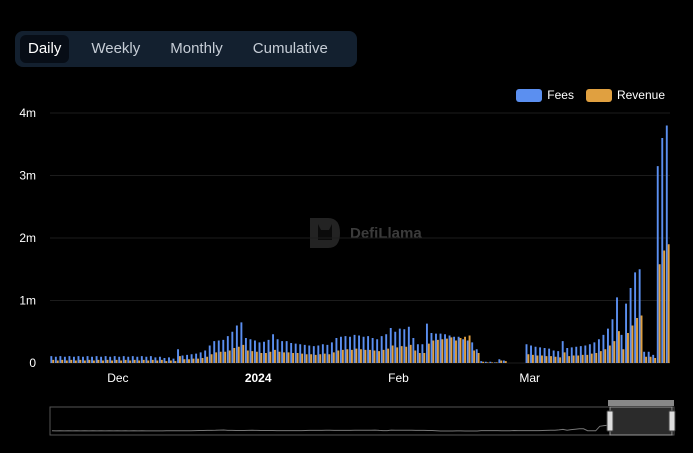  Describe the element at coordinates (641, 403) in the screenshot. I see `zoom-move-handle` at that location.